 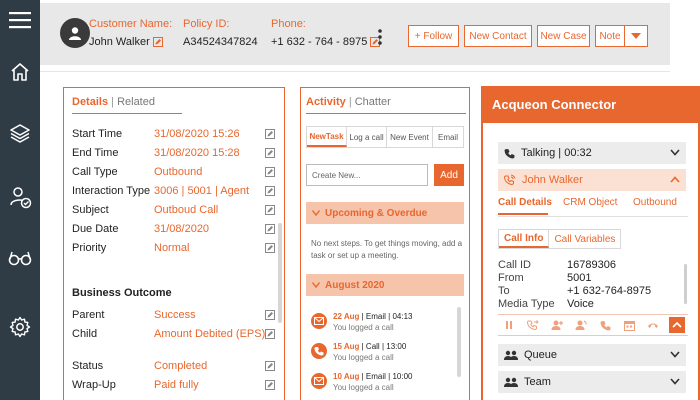 I want to click on glasses-icon, so click(x=20, y=258).